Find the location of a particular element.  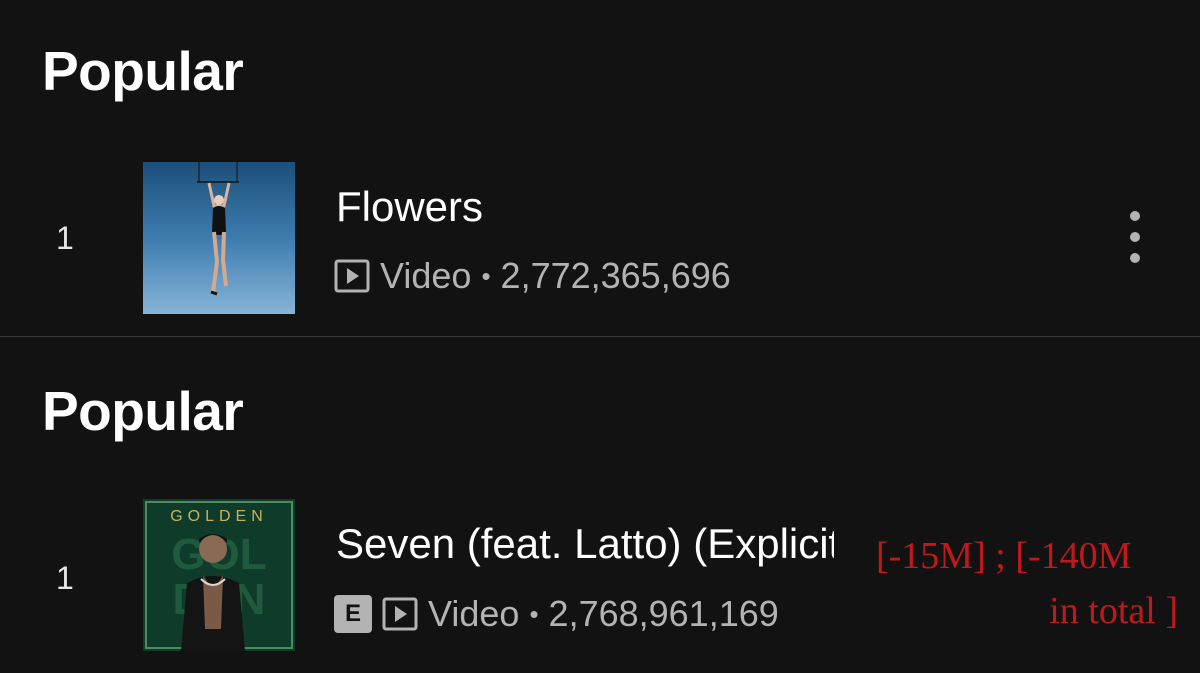

album-art-golden: GOLDEN GOL DEN is located at coordinates (219, 575).